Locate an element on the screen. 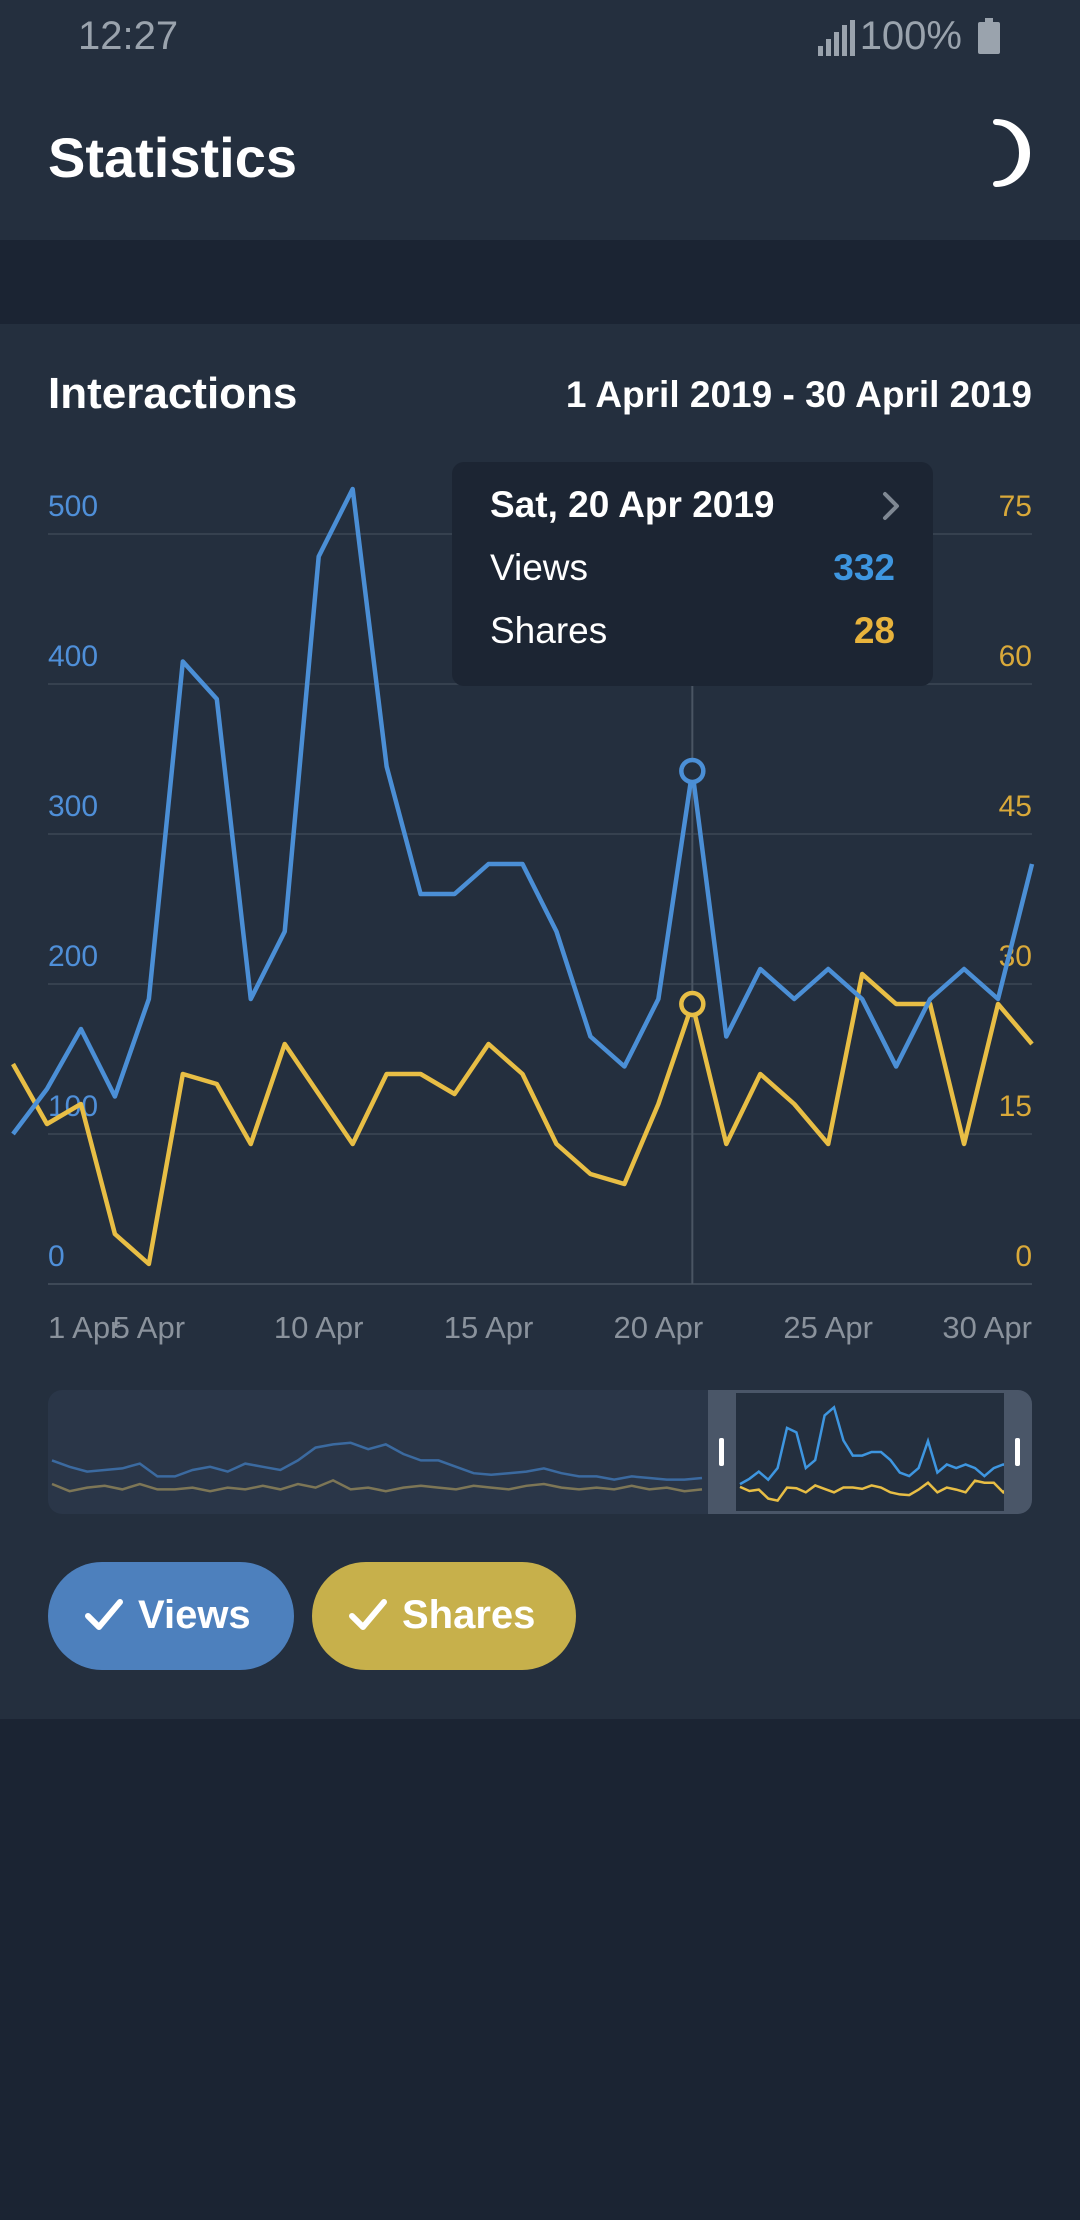 The width and height of the screenshot is (1080, 2220). right-axis-tick-label: 75 is located at coordinates (1015, 506).